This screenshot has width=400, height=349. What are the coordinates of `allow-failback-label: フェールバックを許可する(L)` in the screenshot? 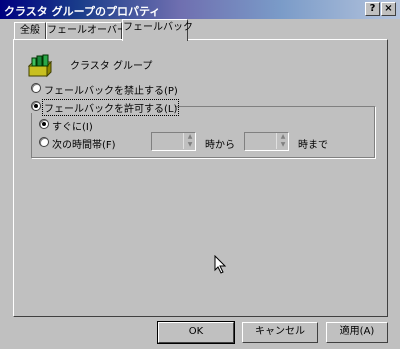 It's located at (110, 107).